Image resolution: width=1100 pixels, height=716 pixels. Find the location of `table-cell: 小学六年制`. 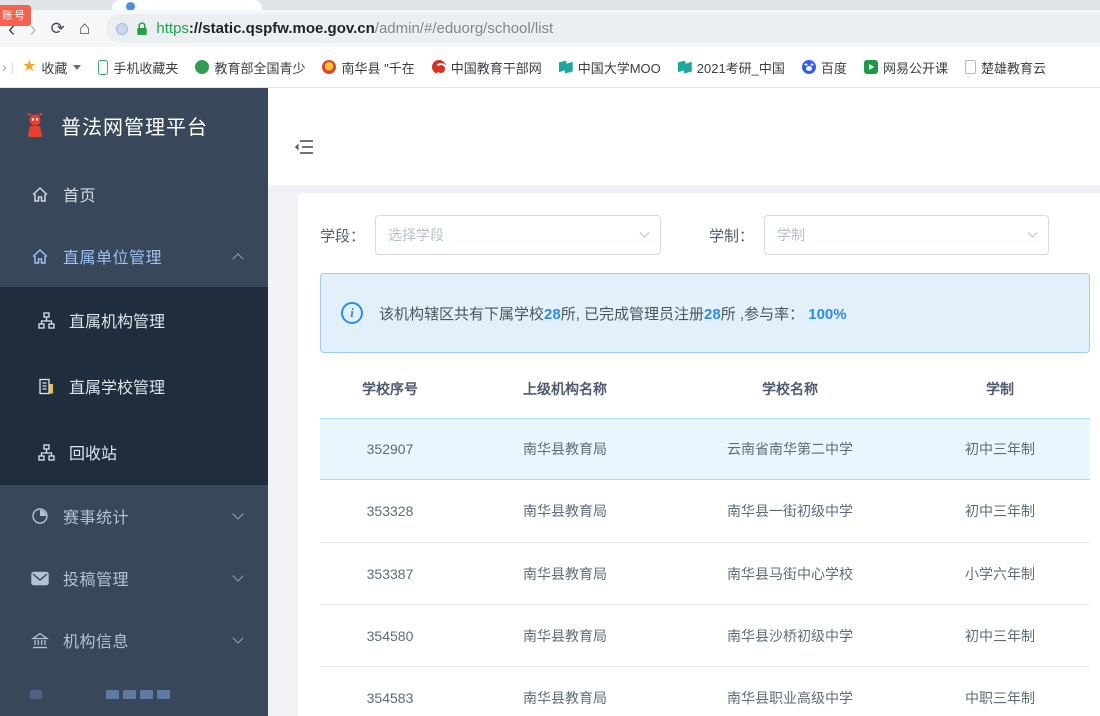

table-cell: 小学六年制 is located at coordinates (1000, 573).